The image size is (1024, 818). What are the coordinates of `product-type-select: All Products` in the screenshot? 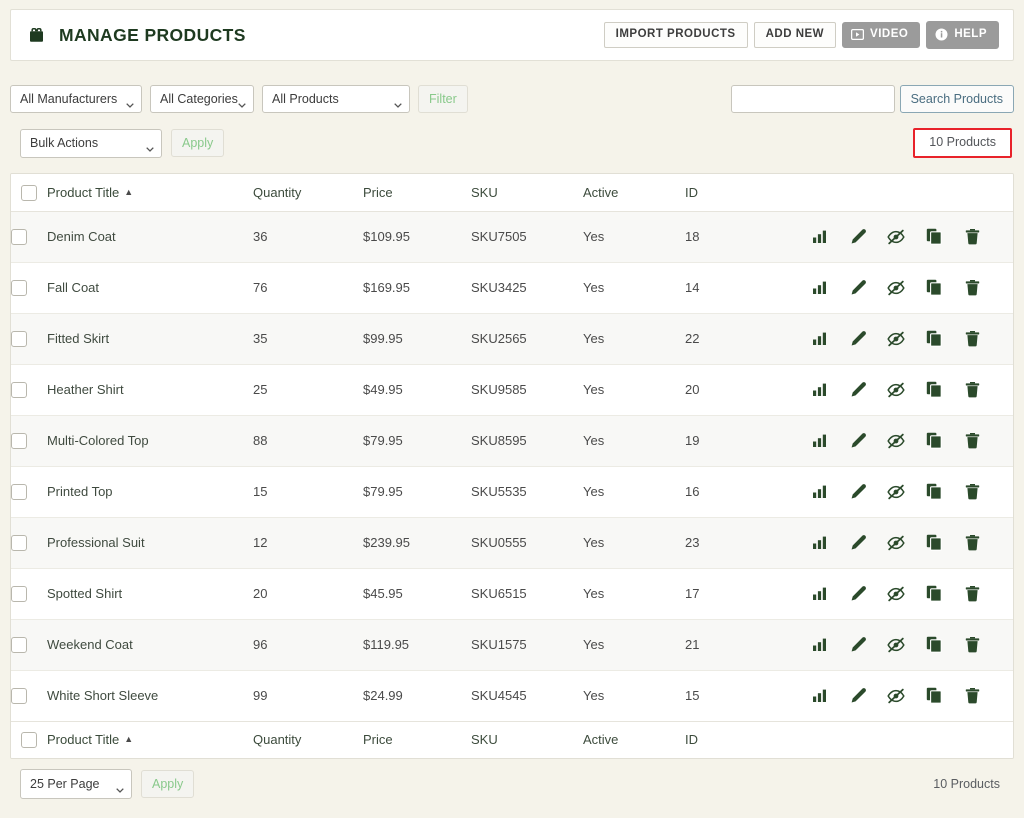 It's located at (336, 99).